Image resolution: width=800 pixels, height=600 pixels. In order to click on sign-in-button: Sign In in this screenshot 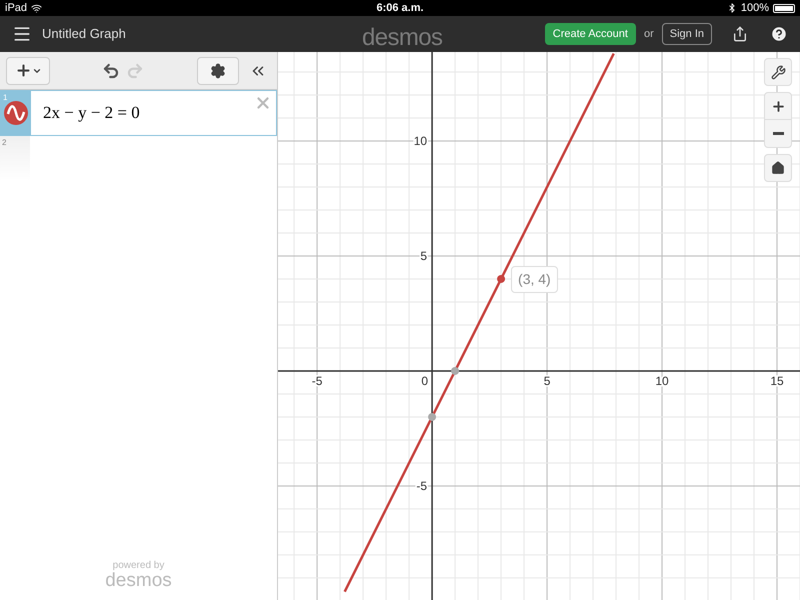, I will do `click(687, 34)`.